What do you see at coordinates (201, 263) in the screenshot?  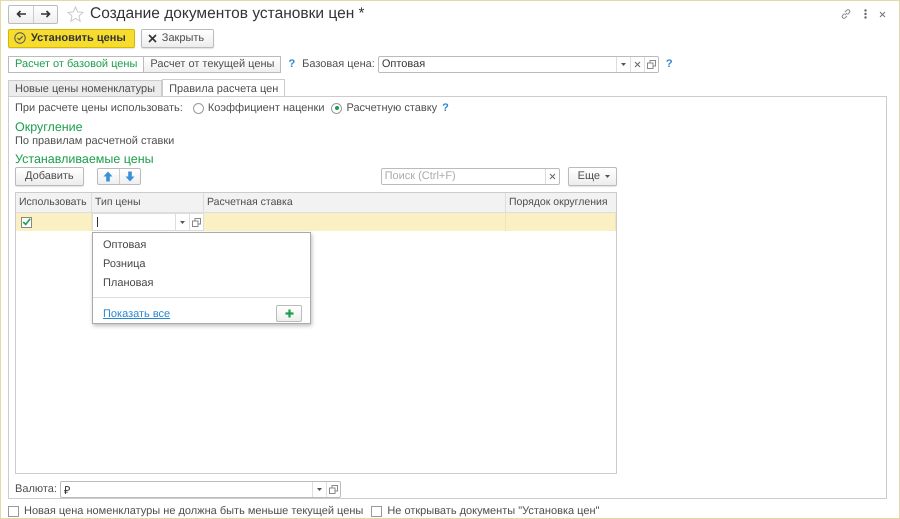 I see `dropdown-item: Розница` at bounding box center [201, 263].